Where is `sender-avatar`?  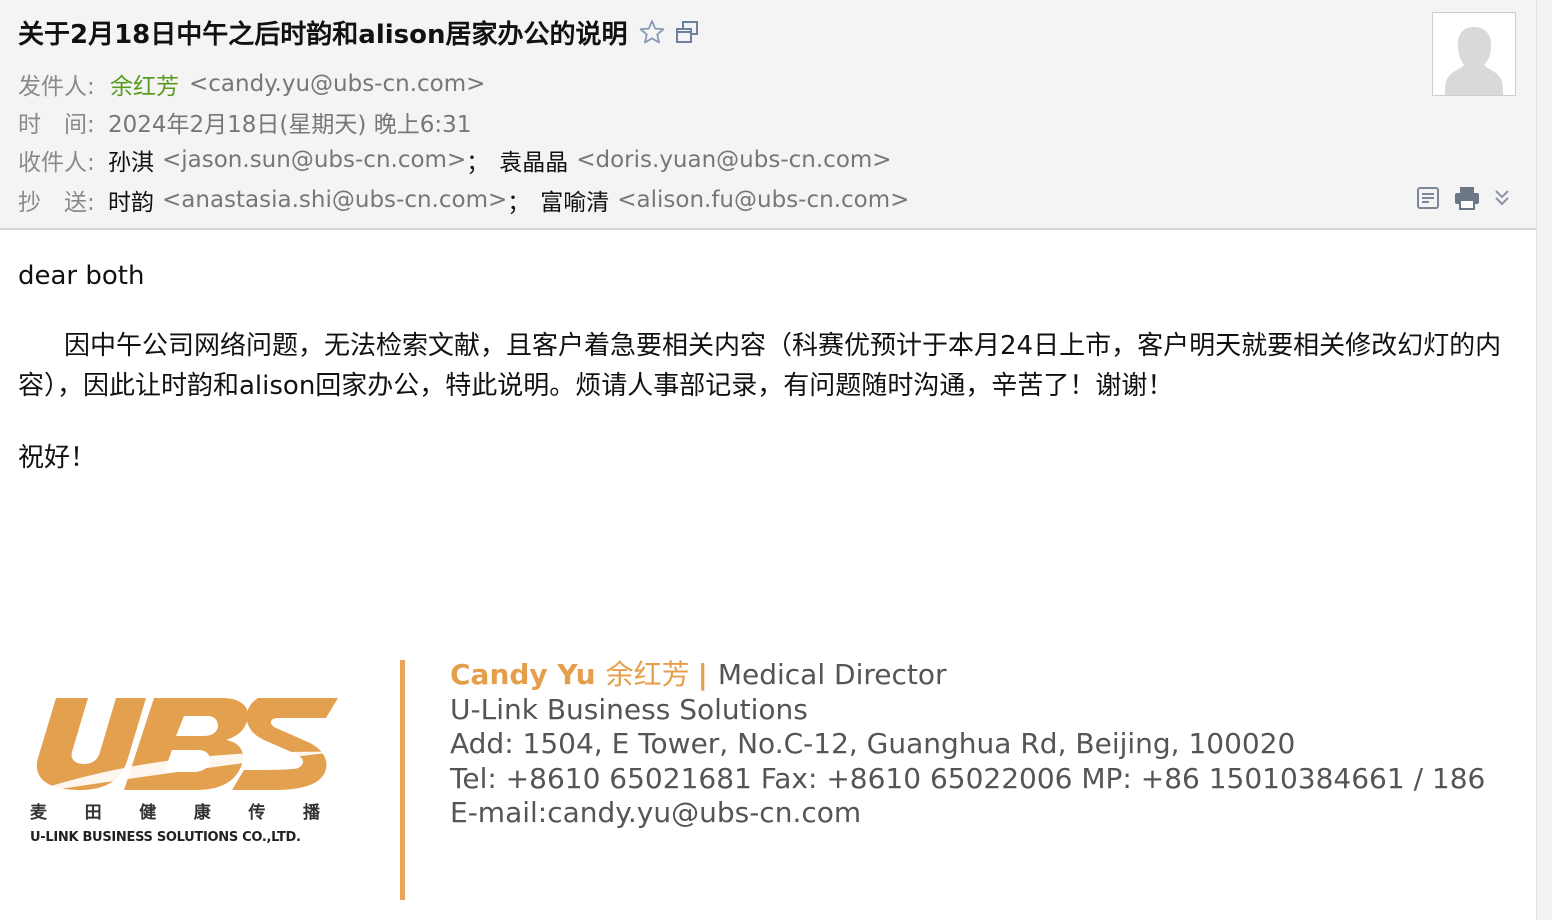 sender-avatar is located at coordinates (1474, 54).